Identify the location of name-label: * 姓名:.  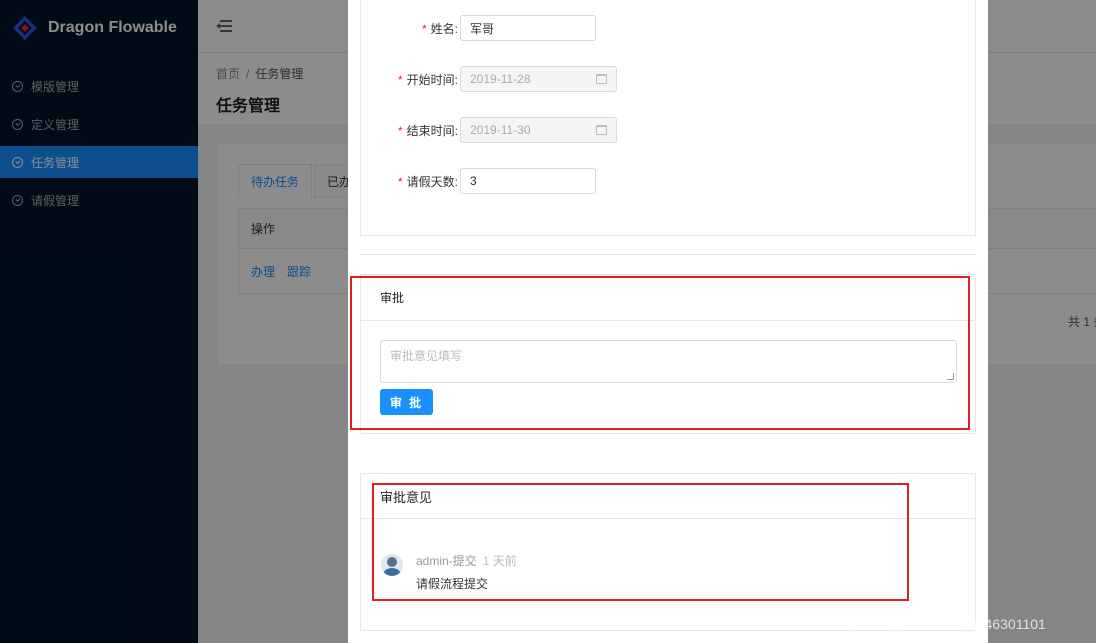
(439, 28).